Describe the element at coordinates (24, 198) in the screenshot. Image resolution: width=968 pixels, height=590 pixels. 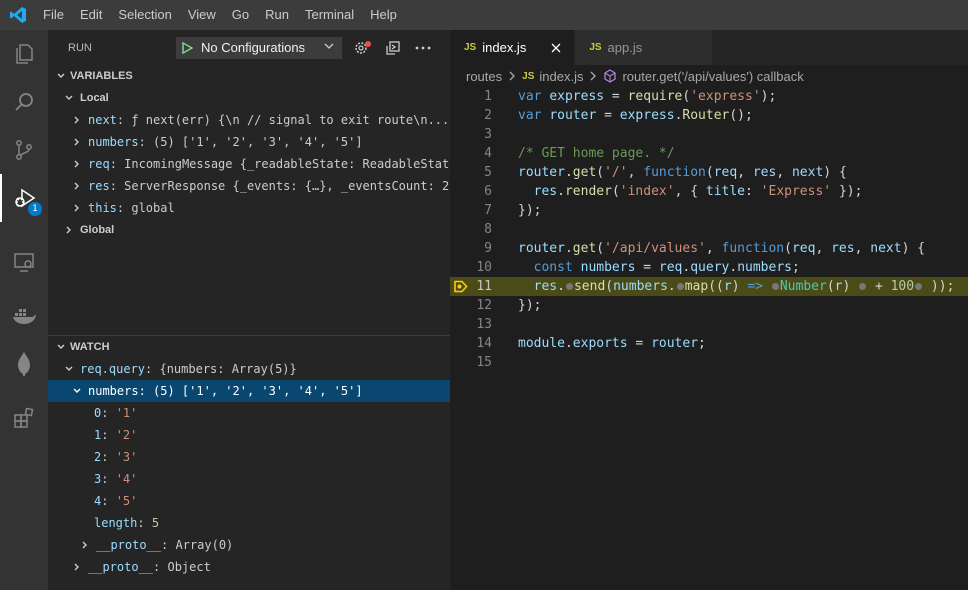
I see `run-debug-icon: 1` at that location.